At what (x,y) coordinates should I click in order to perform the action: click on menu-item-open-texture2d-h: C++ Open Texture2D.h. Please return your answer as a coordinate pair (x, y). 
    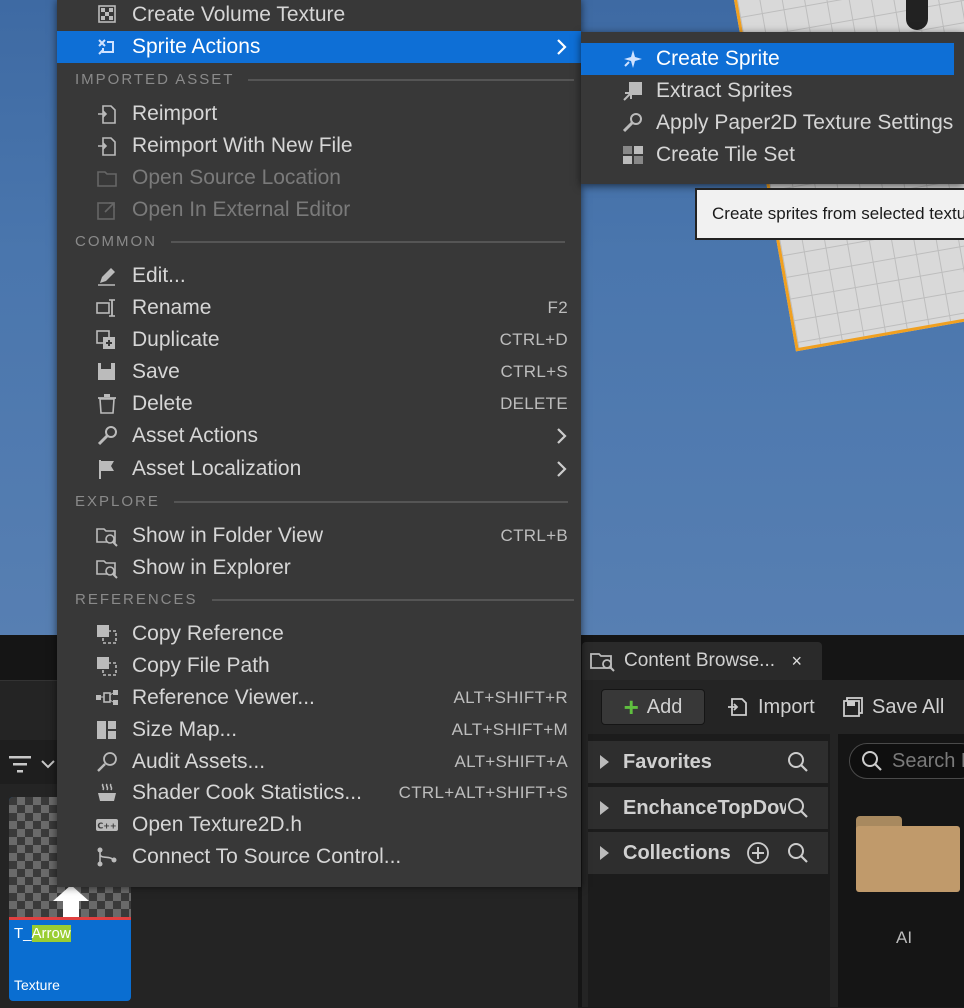
    Looking at the image, I should click on (319, 825).